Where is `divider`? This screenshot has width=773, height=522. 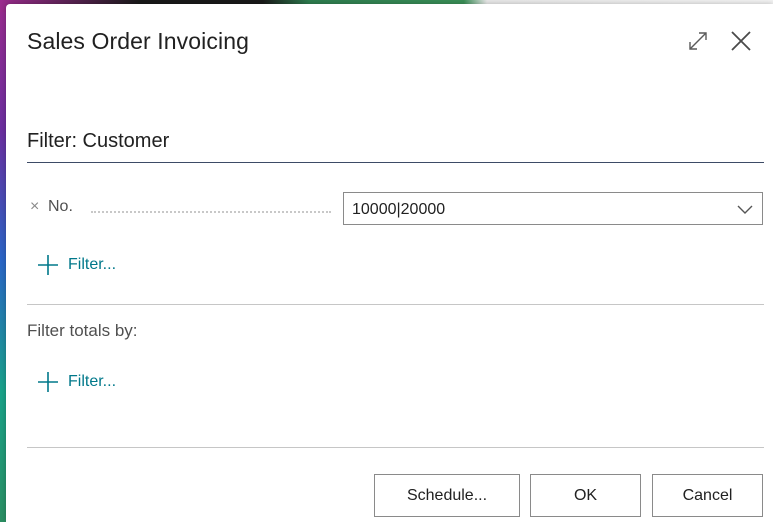 divider is located at coordinates (395, 304).